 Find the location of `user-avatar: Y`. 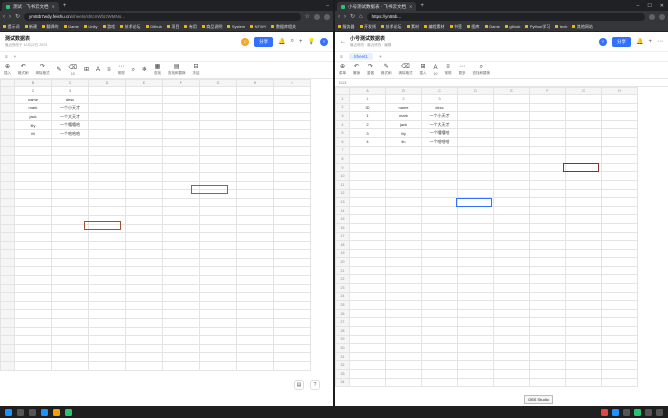

user-avatar: Y is located at coordinates (324, 41).